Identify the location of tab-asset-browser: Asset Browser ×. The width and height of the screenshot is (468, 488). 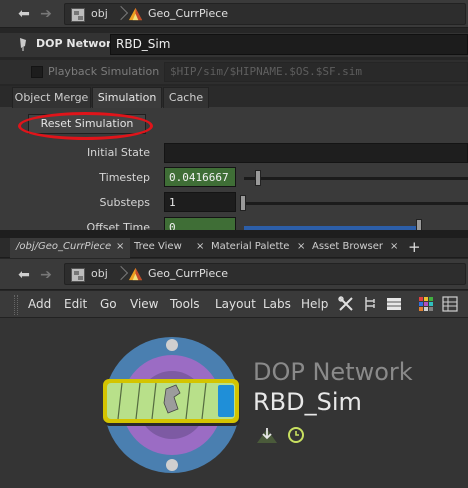
(353, 248).